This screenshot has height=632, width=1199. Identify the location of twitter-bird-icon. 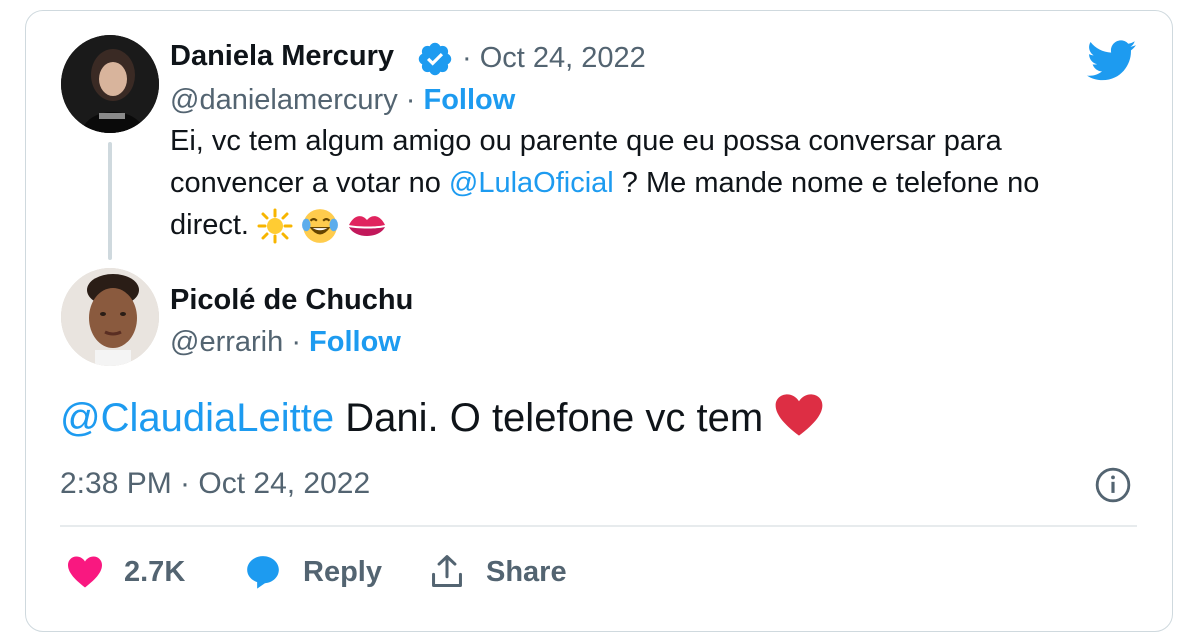
(1112, 61).